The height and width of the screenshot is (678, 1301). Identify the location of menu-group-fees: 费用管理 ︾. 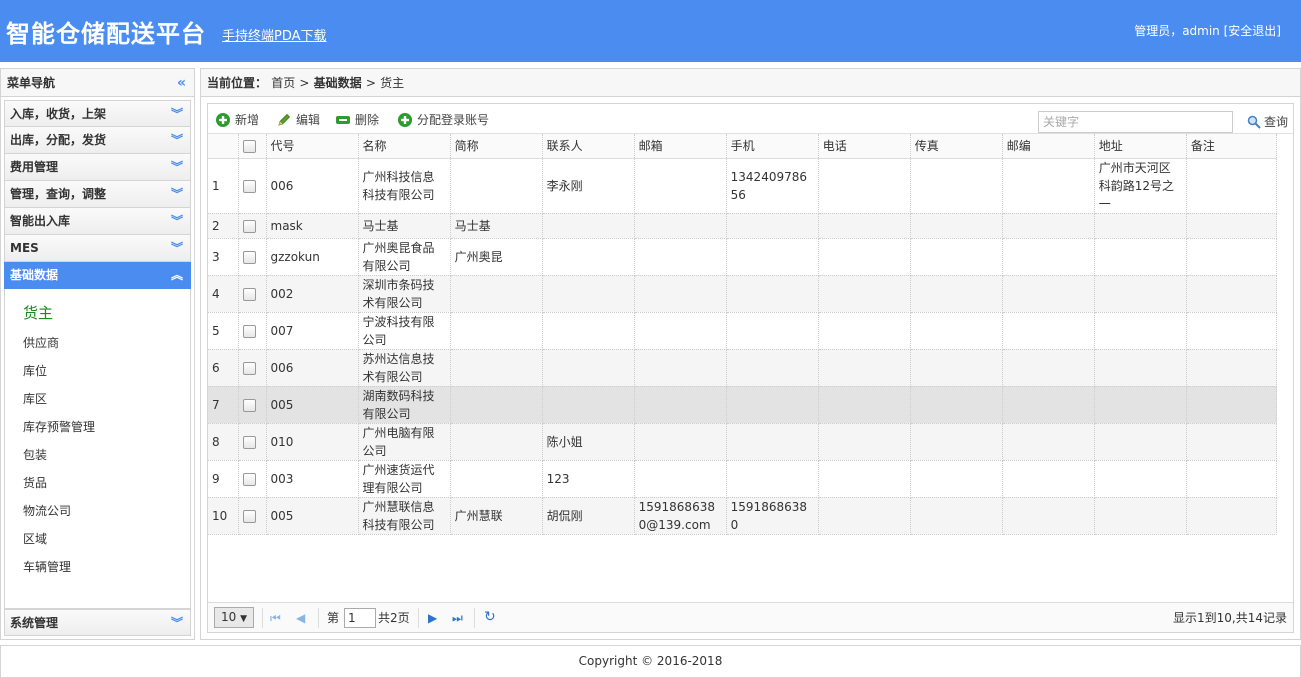
(97, 167).